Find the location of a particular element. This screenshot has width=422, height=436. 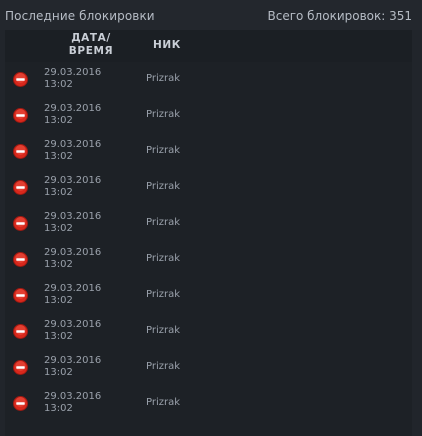

column-header-date: ДАТА/ ВРЕМЯ is located at coordinates (91, 45).